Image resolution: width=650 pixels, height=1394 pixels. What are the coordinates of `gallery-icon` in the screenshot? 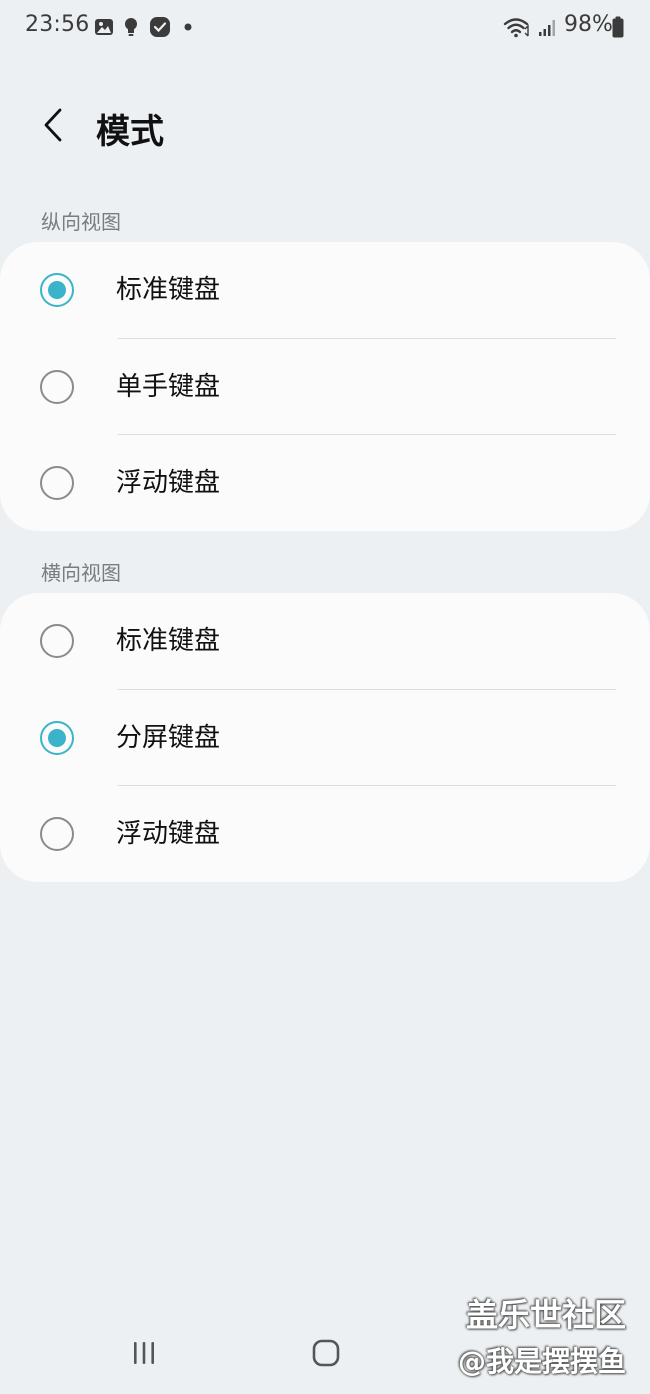 It's located at (104, 27).